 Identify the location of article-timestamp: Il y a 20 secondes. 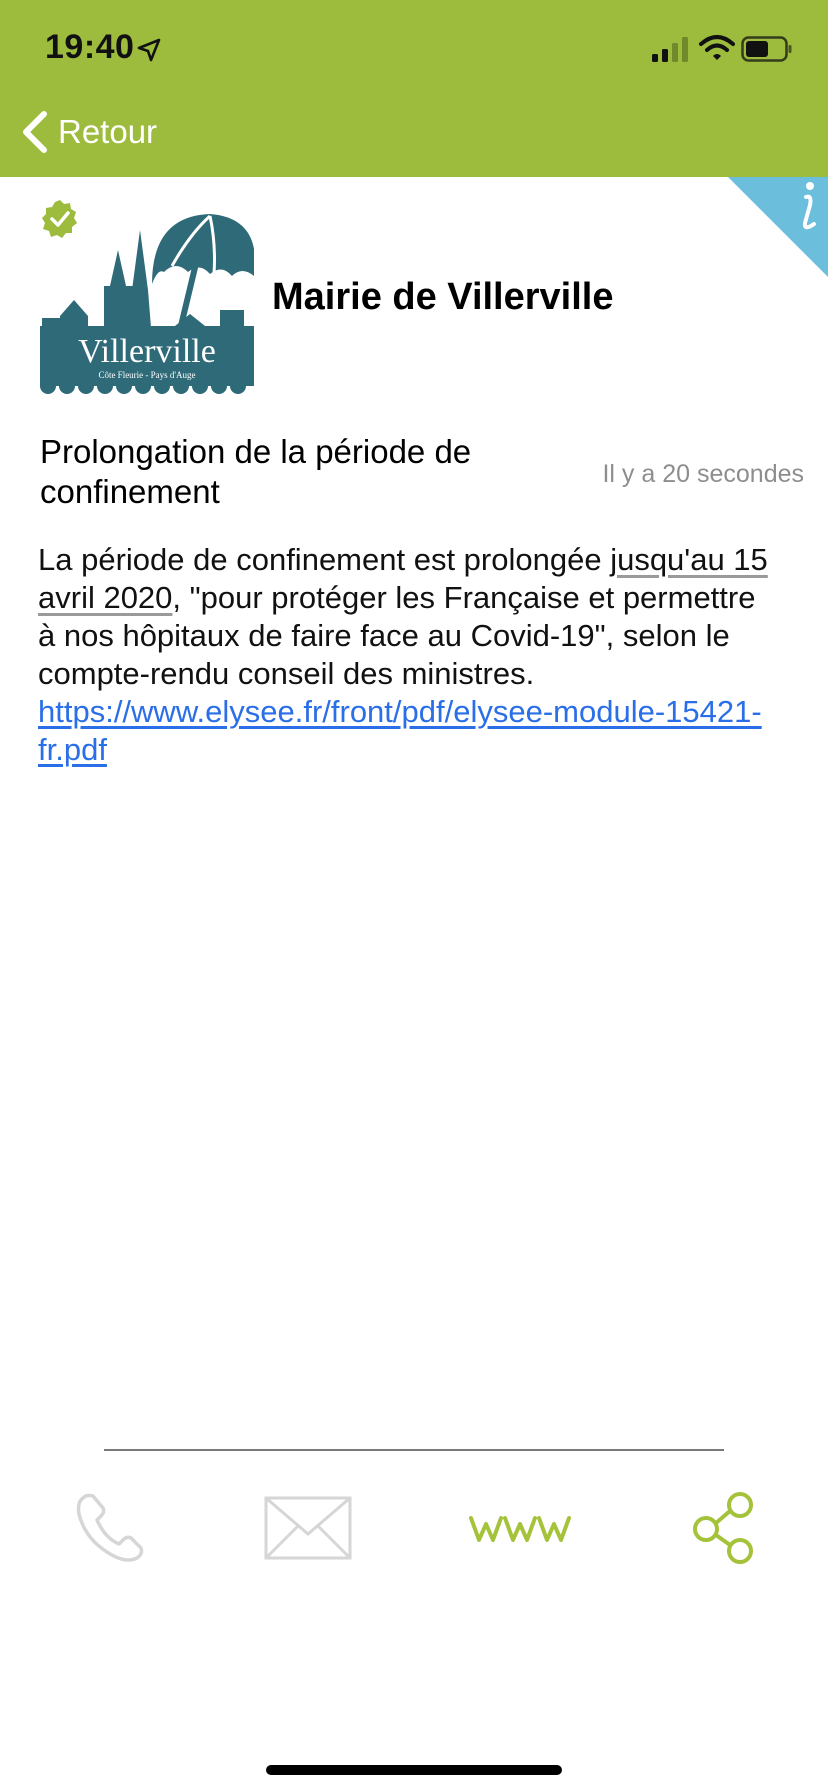
(703, 474).